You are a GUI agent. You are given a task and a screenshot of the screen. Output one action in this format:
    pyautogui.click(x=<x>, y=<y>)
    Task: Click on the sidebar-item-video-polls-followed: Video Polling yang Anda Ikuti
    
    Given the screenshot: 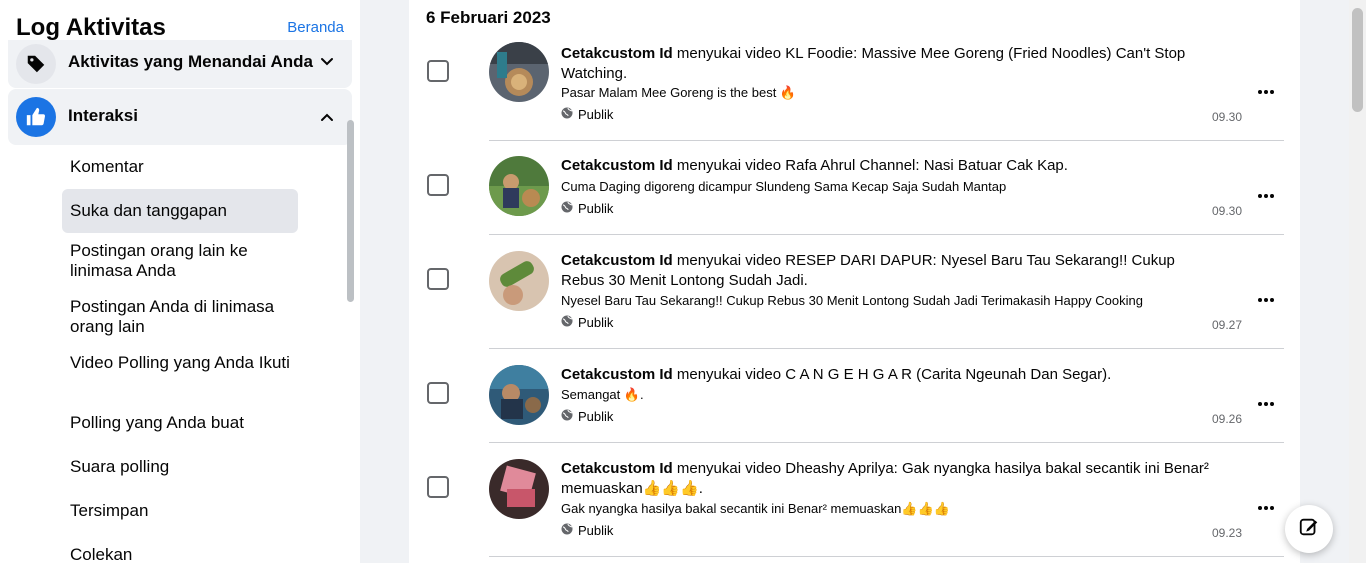 What is the action you would take?
    pyautogui.click(x=180, y=373)
    